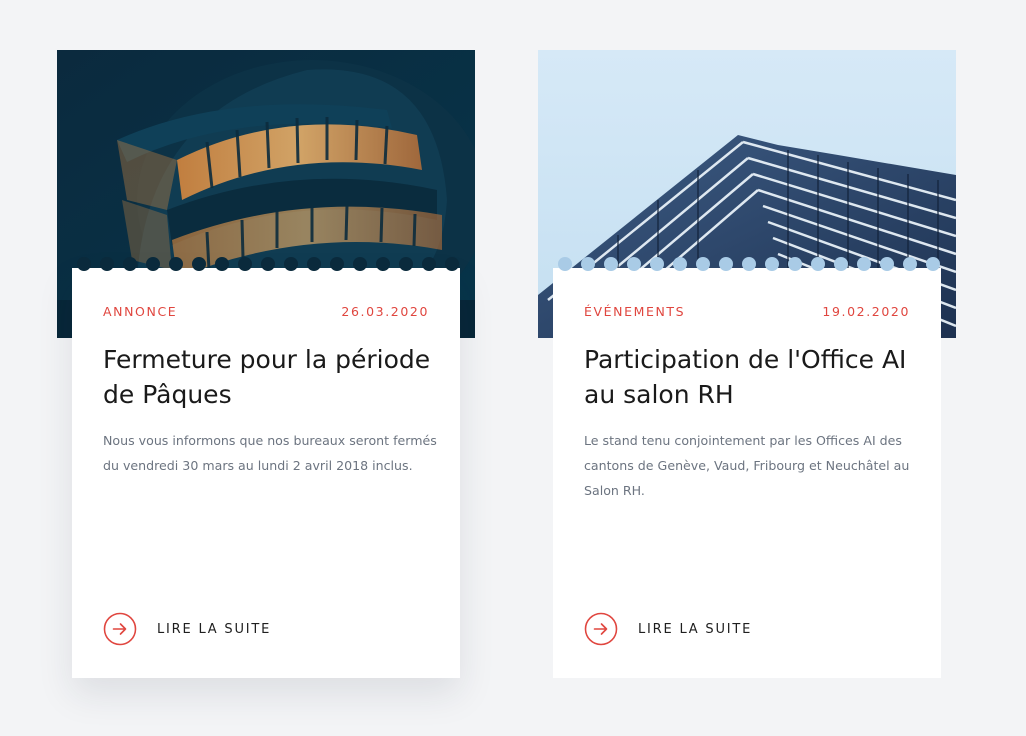 The width and height of the screenshot is (1026, 736). I want to click on category-label: ANNONCE, so click(140, 311).